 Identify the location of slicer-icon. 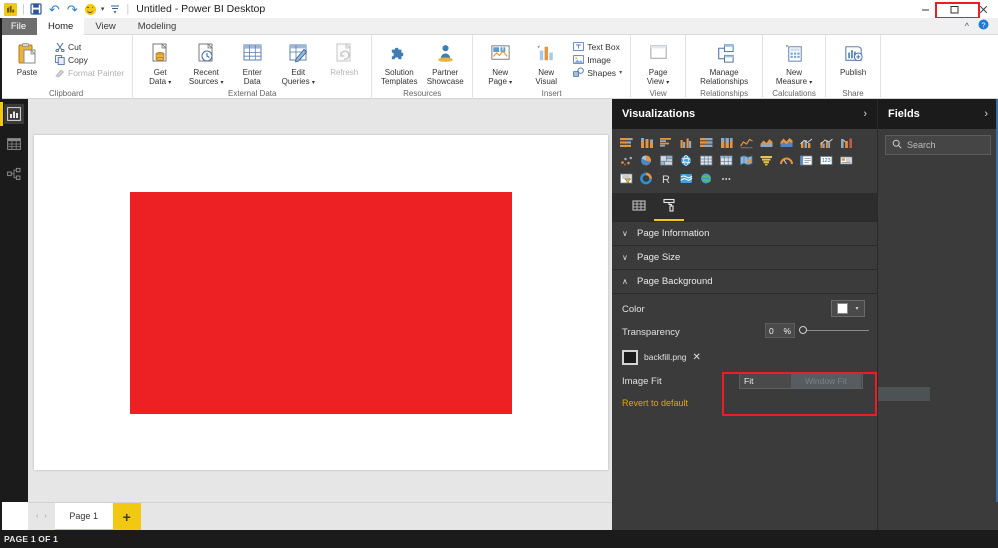
(626, 178).